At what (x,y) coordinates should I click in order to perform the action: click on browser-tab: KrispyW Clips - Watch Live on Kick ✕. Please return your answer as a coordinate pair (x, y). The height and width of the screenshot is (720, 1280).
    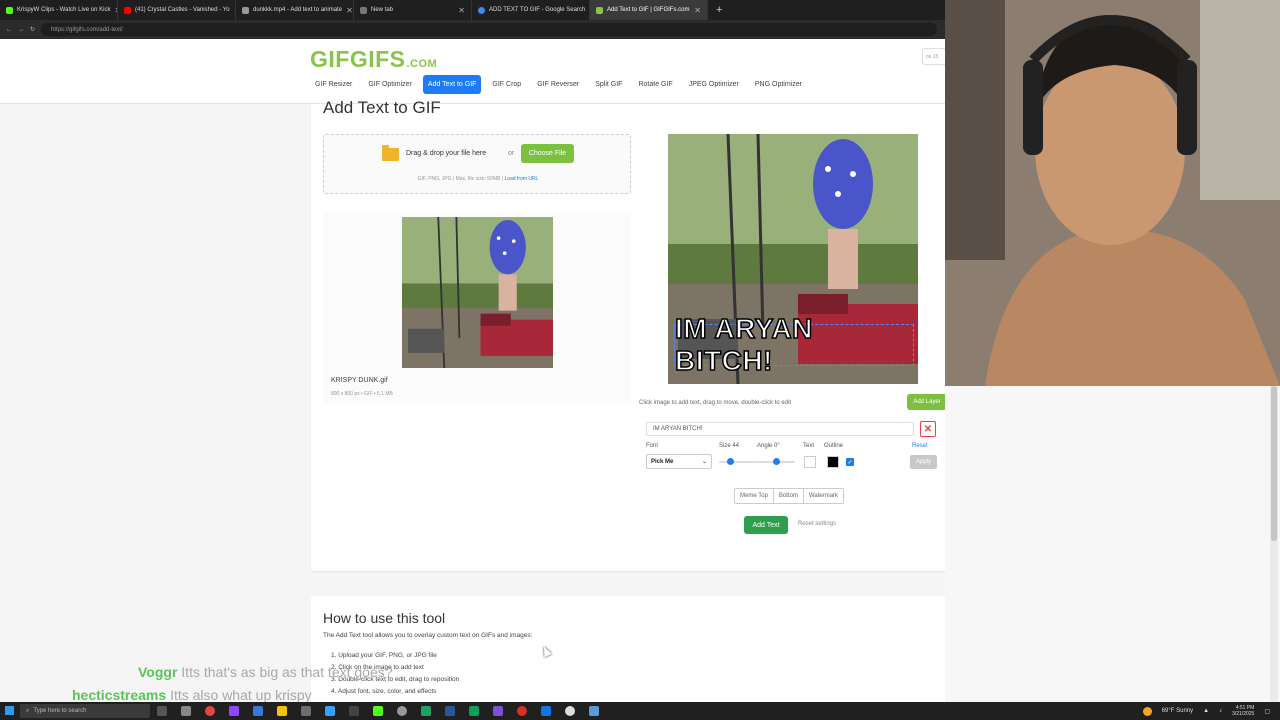
    Looking at the image, I should click on (59, 10).